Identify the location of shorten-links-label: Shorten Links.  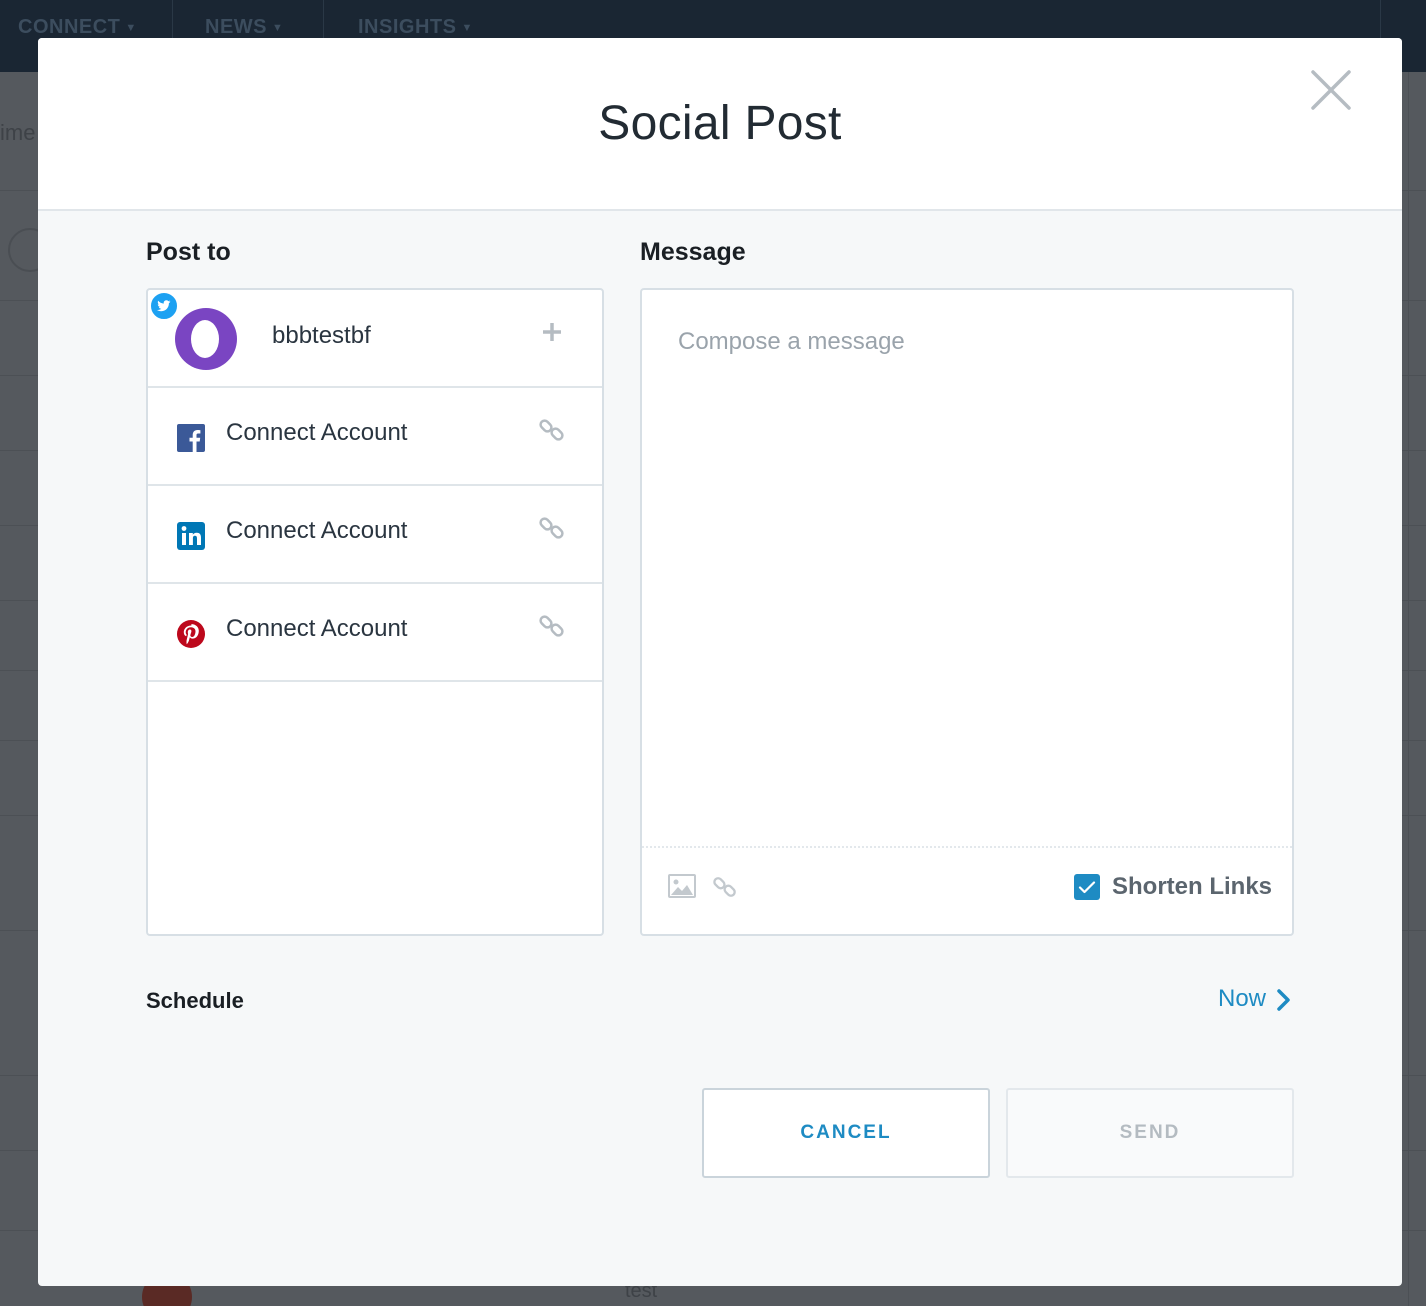
(1192, 887).